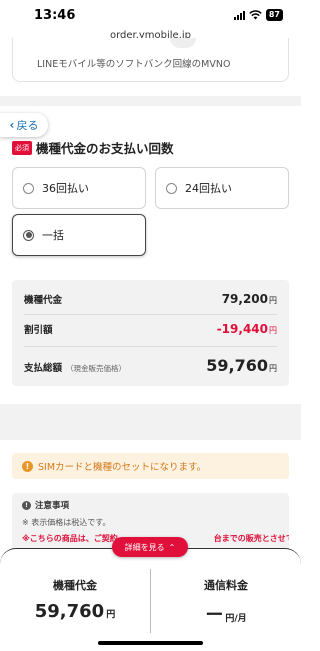 Image resolution: width=320 pixels, height=651 pixels. What do you see at coordinates (70, 538) in the screenshot?
I see `caution-line-limit-head: ※こちらの商品は、ご契約` at bounding box center [70, 538].